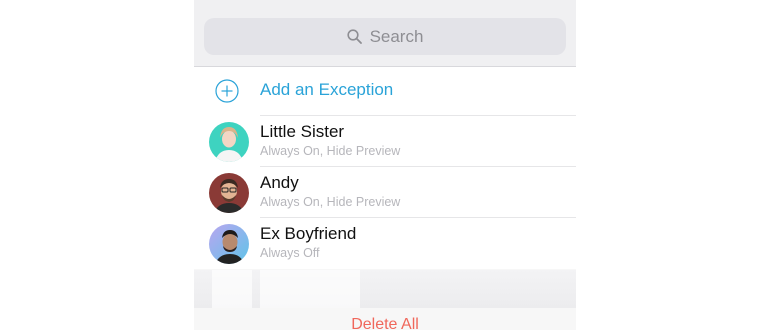 The height and width of the screenshot is (330, 770). Describe the element at coordinates (385, 141) in the screenshot. I see `list-item: Little Sister Always On, Hide Preview` at that location.